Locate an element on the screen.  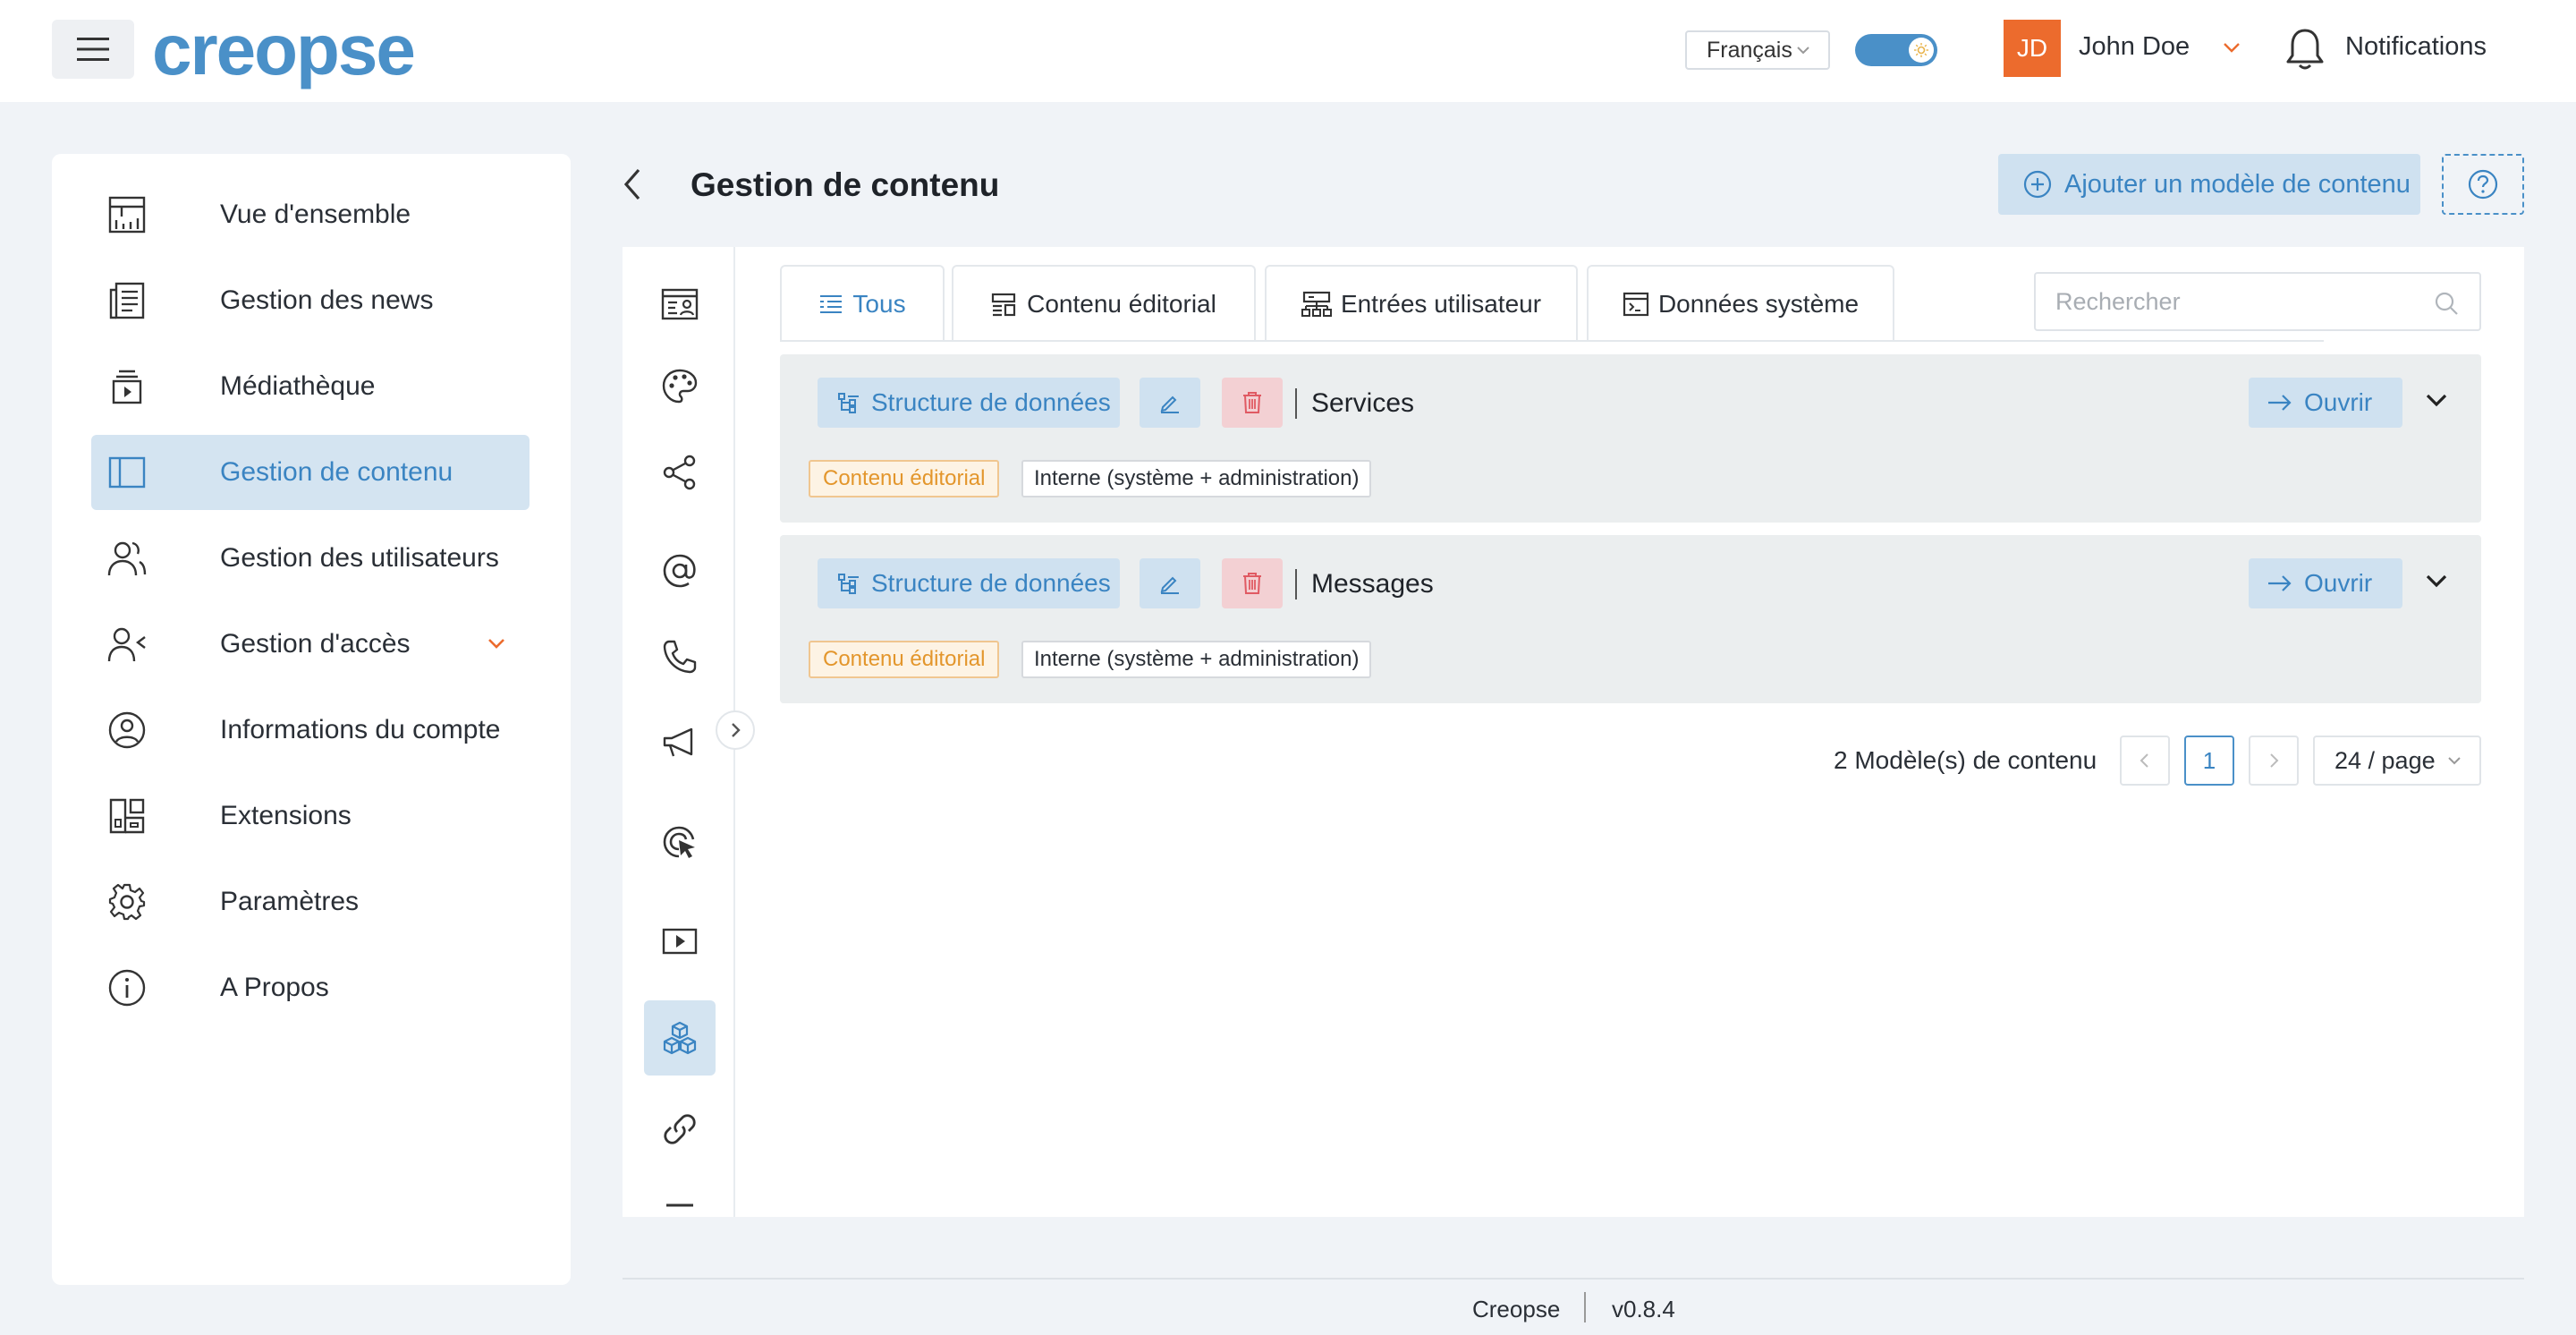
tab-all: Tous is located at coordinates (862, 303).